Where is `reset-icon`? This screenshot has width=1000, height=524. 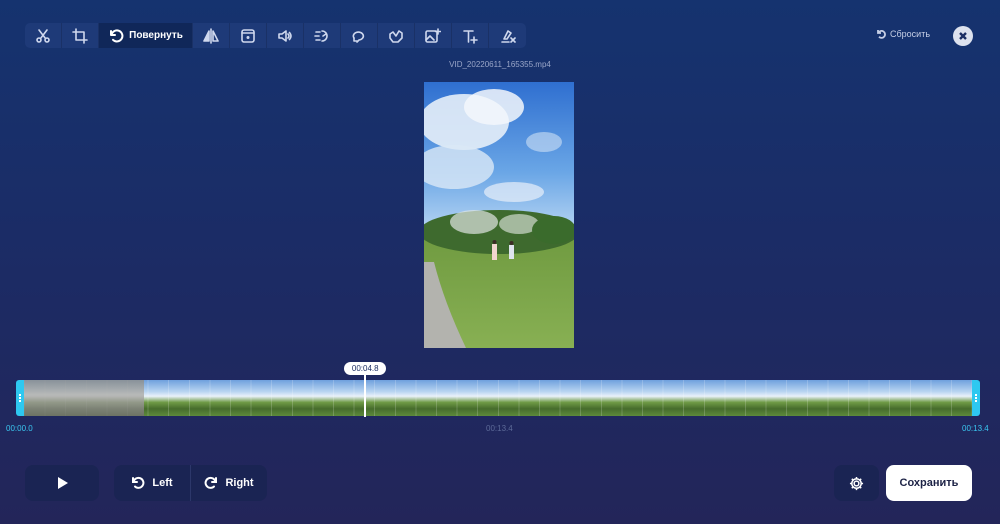 reset-icon is located at coordinates (881, 34).